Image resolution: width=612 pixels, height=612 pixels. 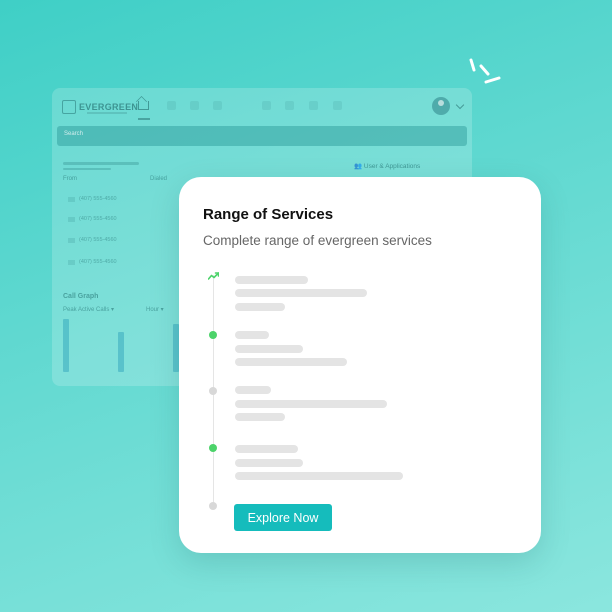 I want to click on dashboard-topbar: EVERGREEN, so click(x=262, y=106).